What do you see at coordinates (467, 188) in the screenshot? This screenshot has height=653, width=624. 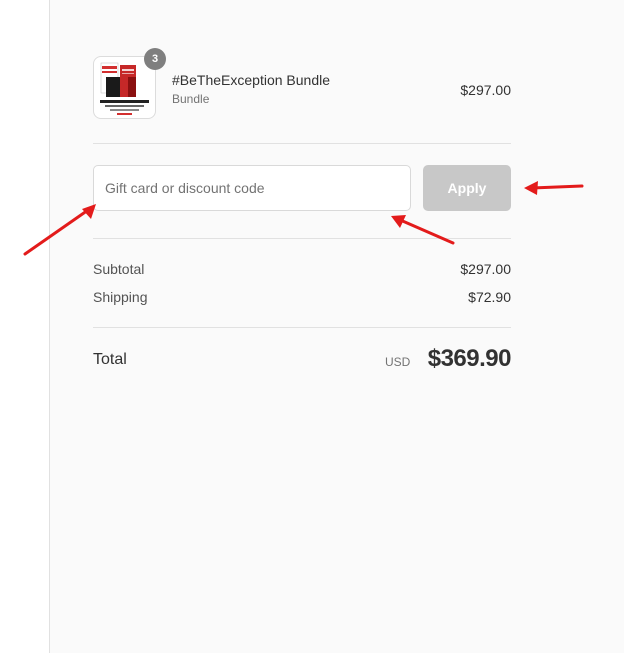 I see `apply-button: Apply` at bounding box center [467, 188].